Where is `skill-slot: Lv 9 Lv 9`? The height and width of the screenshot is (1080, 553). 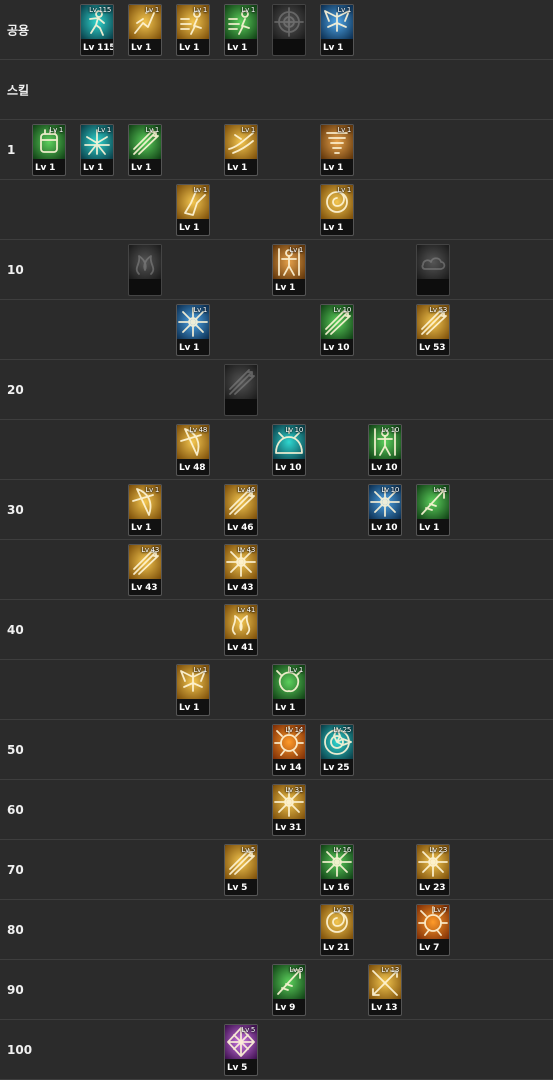
skill-slot: Lv 9 Lv 9 is located at coordinates (289, 990).